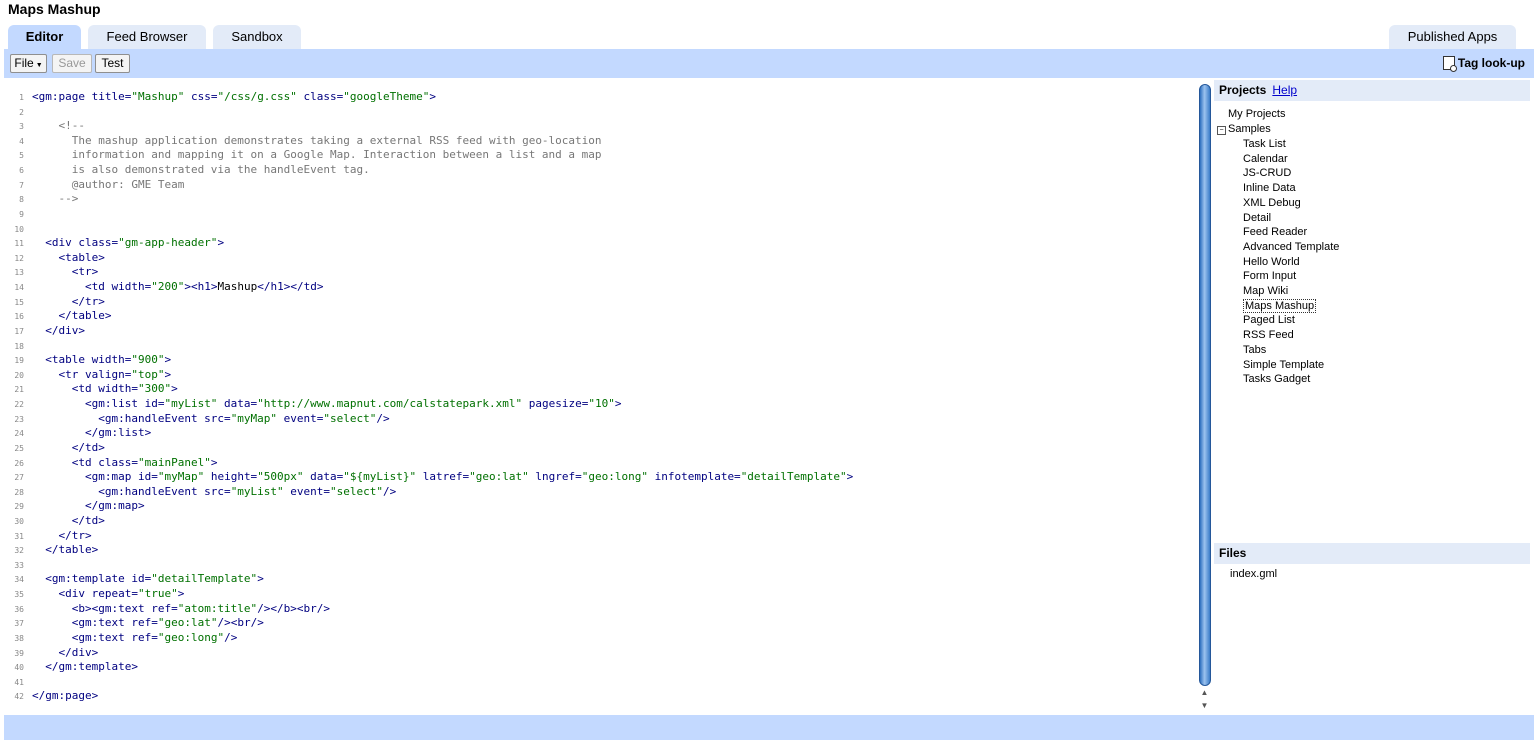 The width and height of the screenshot is (1538, 746). What do you see at coordinates (85, 594) in the screenshot?
I see `code-token: <div repeat=` at bounding box center [85, 594].